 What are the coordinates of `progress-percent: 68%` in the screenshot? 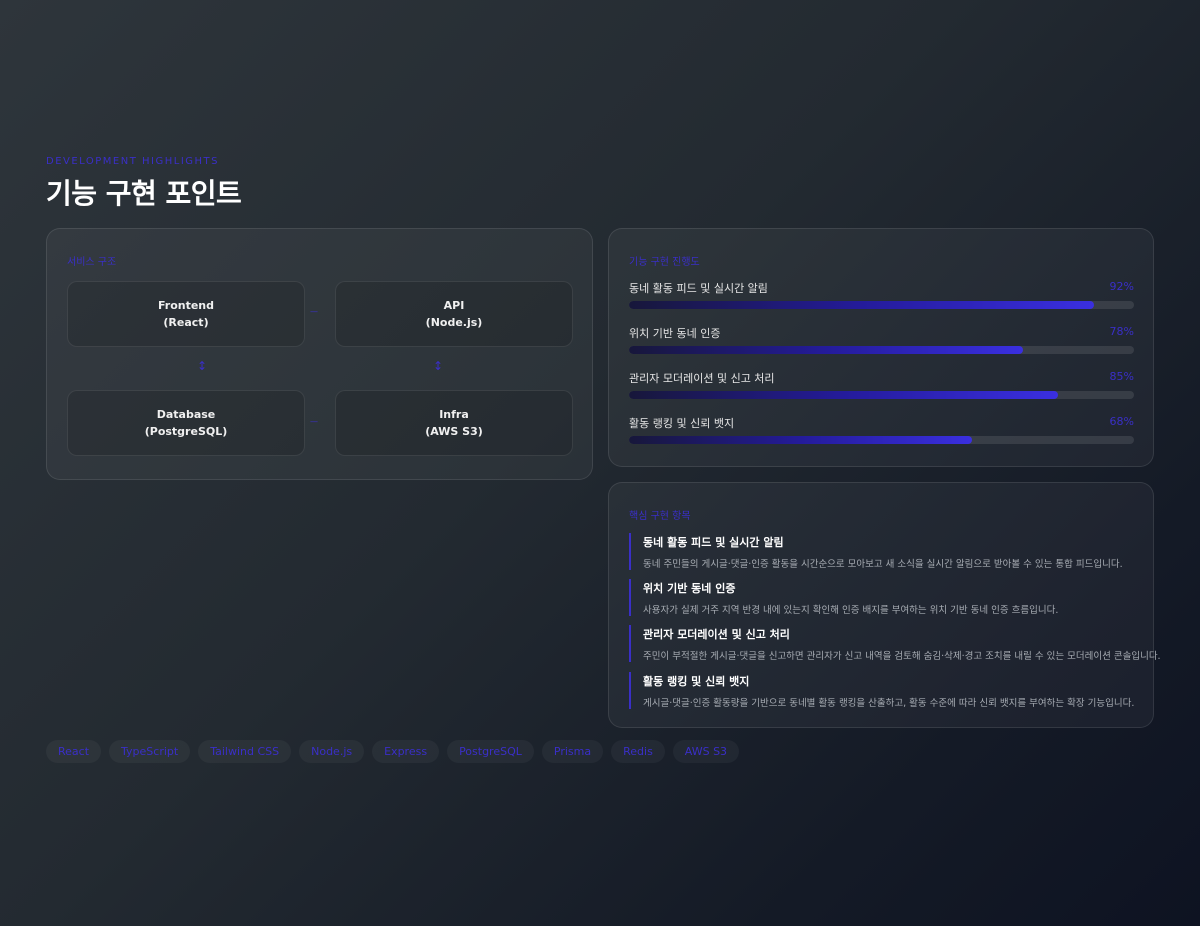 It's located at (1121, 421).